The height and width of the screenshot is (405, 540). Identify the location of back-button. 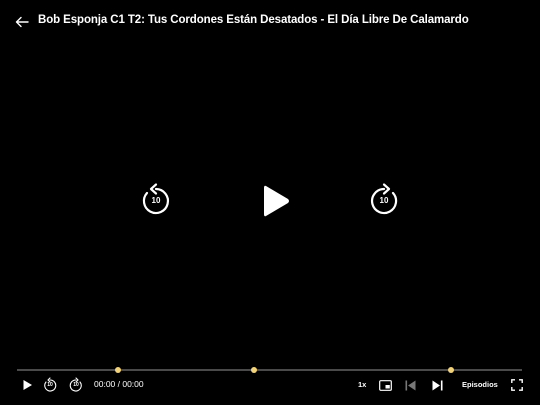
(22, 22).